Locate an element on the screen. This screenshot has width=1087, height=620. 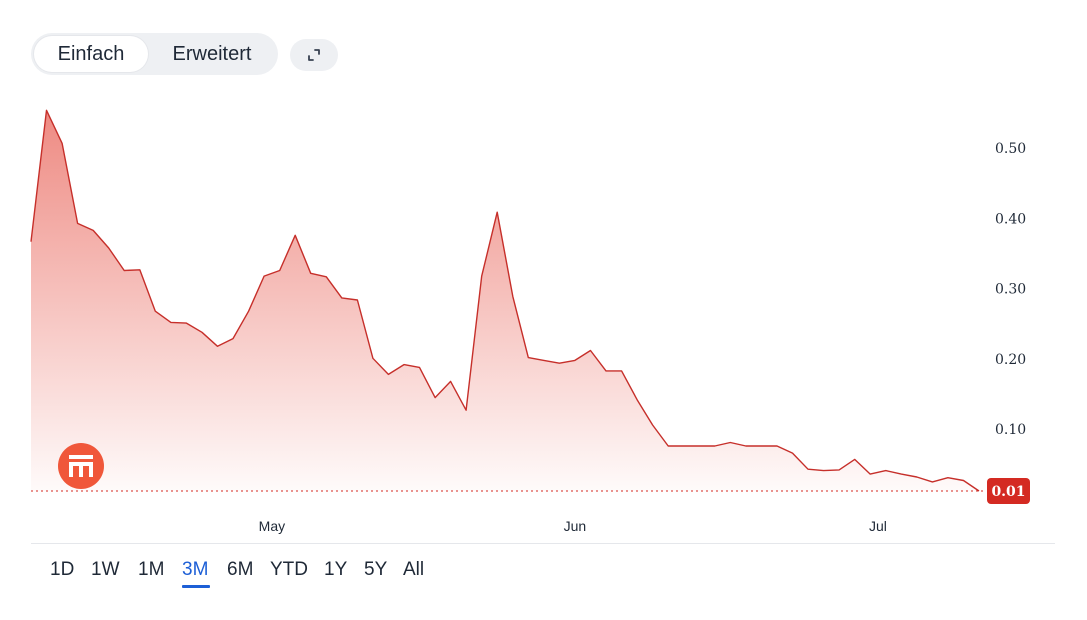
y-tick-label: 0.10 is located at coordinates (1010, 430).